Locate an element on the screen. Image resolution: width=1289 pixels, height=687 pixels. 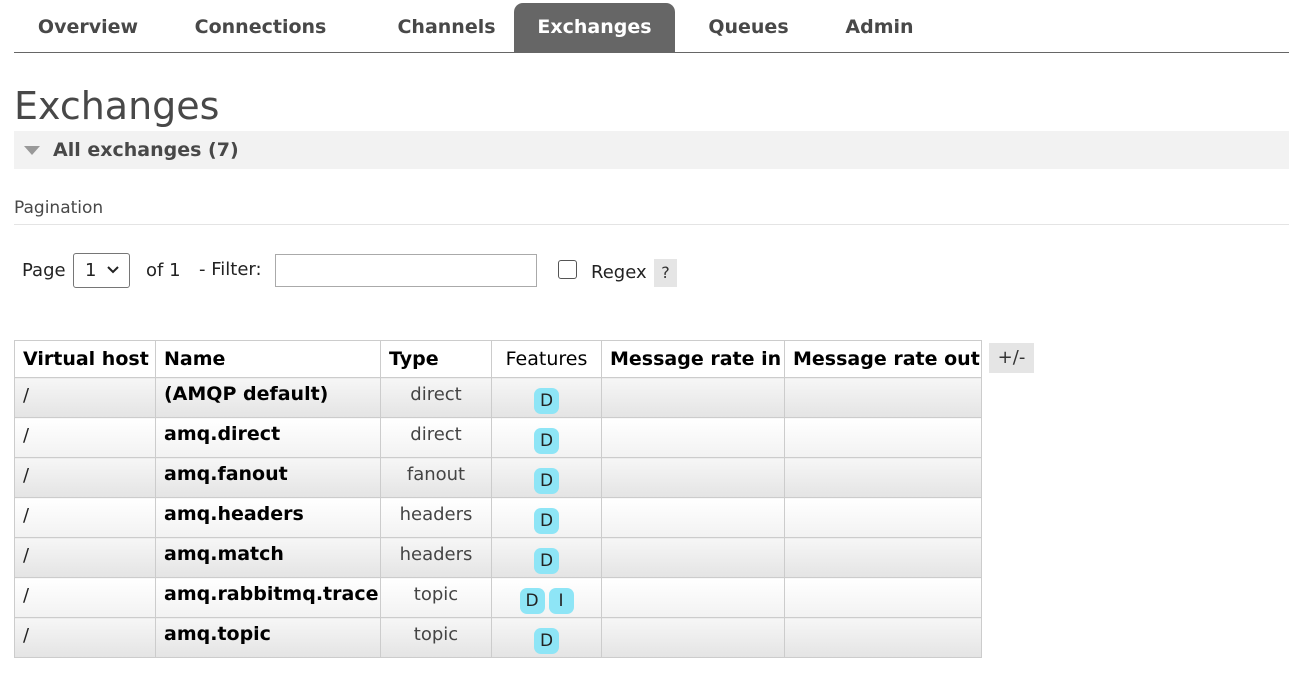
exchange-name-link: amq.direct is located at coordinates (268, 437).